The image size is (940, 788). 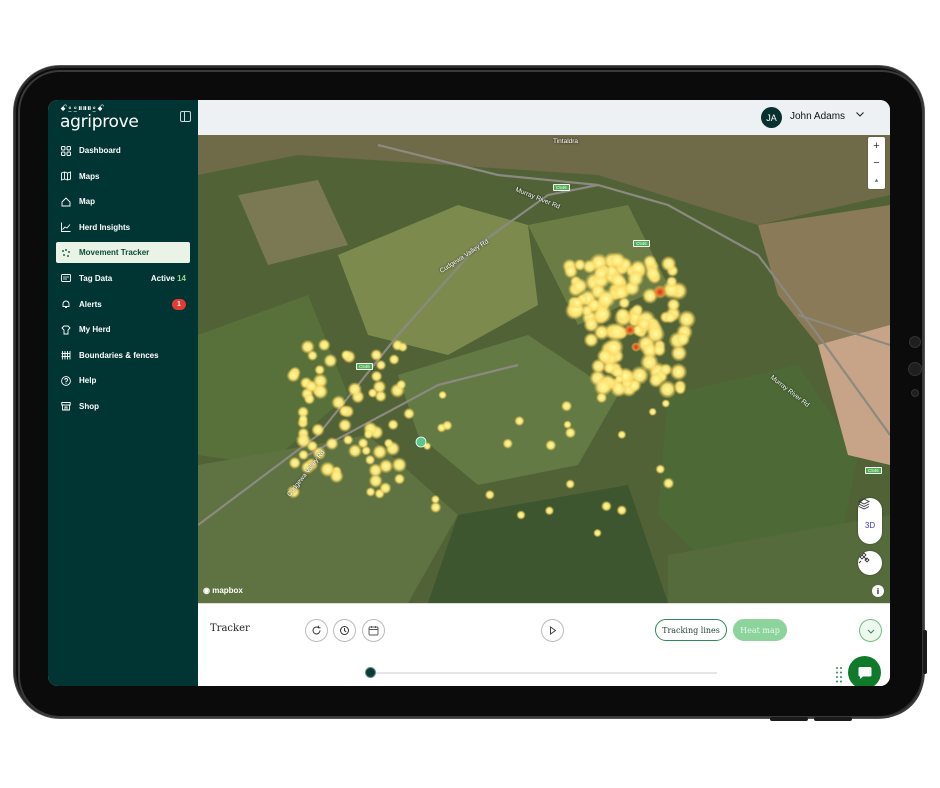 What do you see at coordinates (870, 563) in the screenshot?
I see `satellite-toggle-button` at bounding box center [870, 563].